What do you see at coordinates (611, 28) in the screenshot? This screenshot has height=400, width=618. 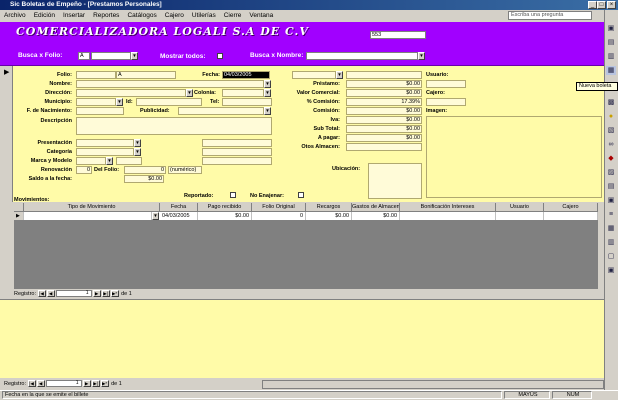 I see `new-record-icon: ▣` at bounding box center [611, 28].